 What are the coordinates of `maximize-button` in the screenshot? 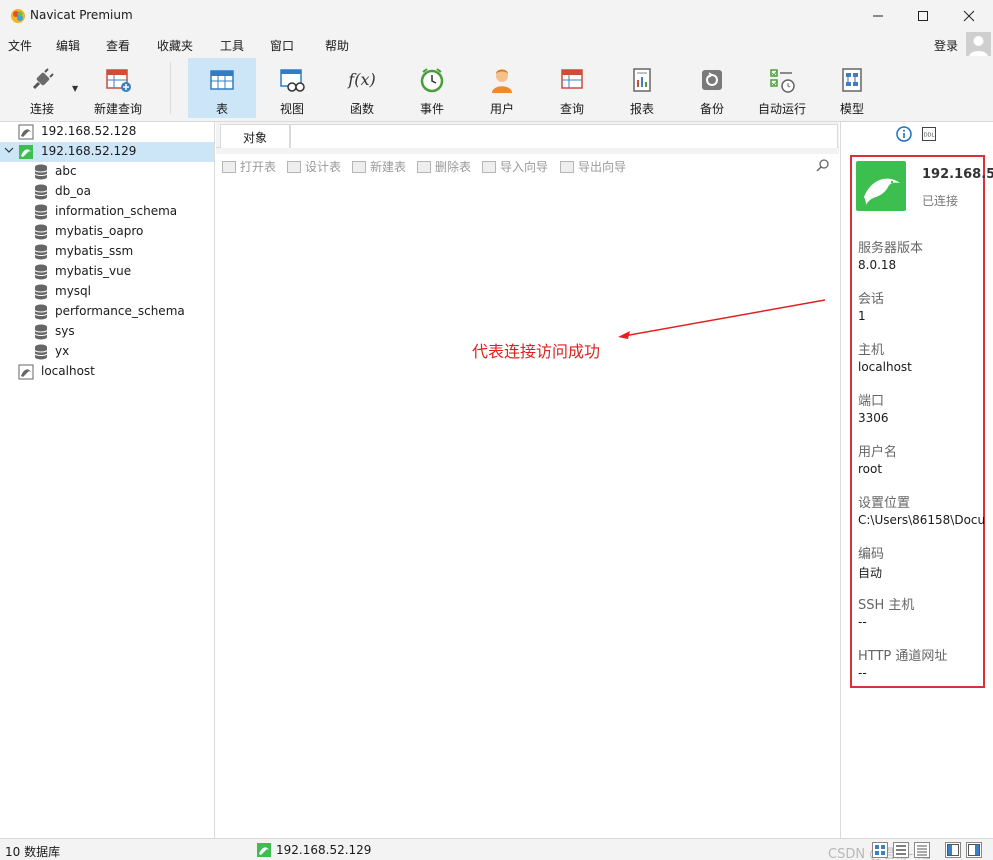 It's located at (923, 16).